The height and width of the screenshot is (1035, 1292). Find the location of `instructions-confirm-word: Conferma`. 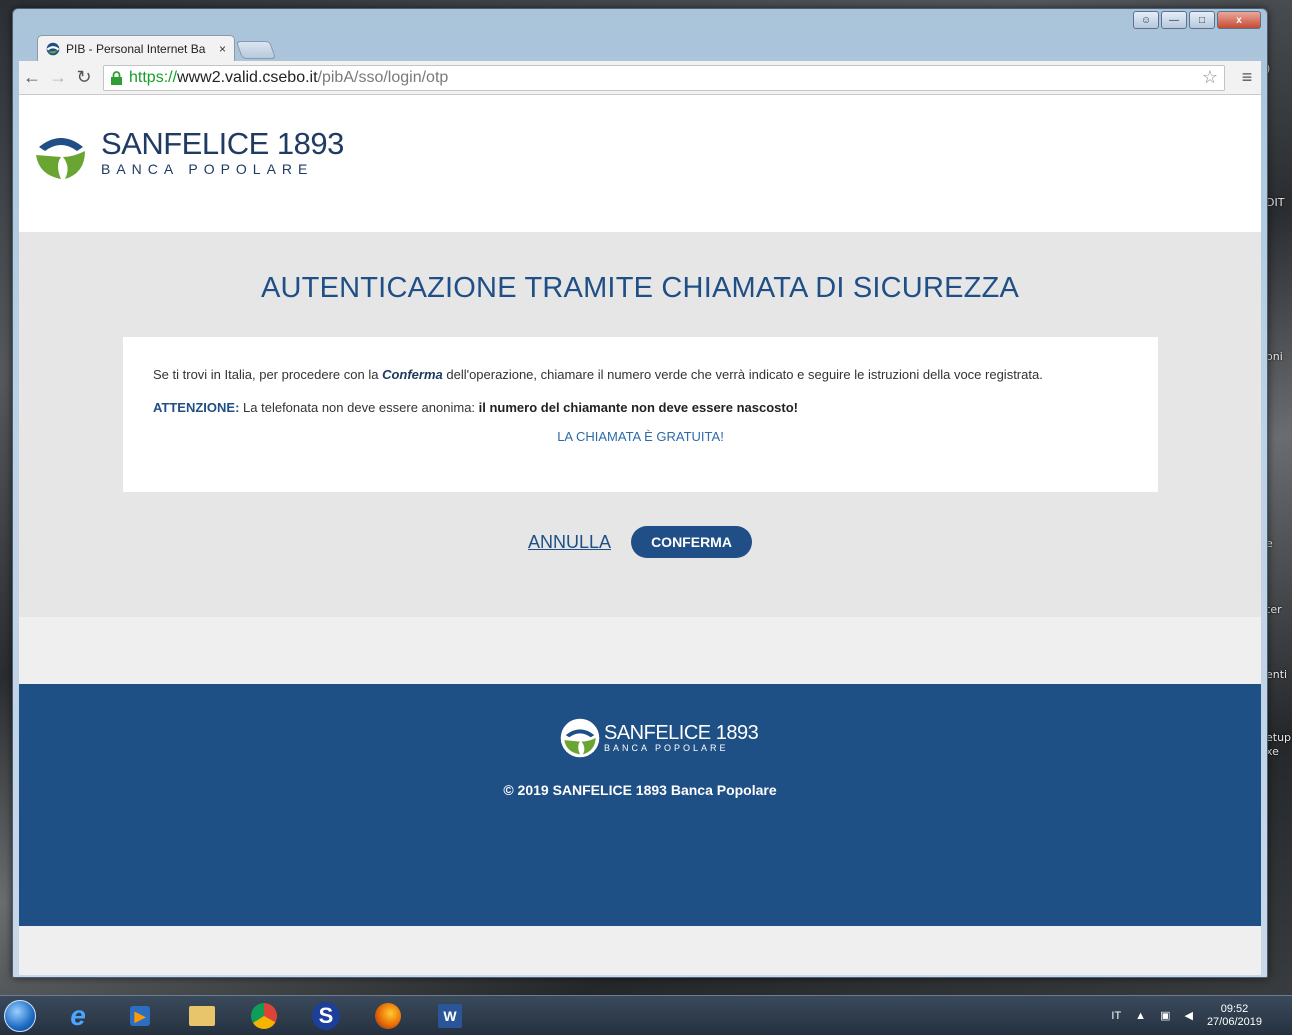

instructions-confirm-word: Conferma is located at coordinates (412, 374).